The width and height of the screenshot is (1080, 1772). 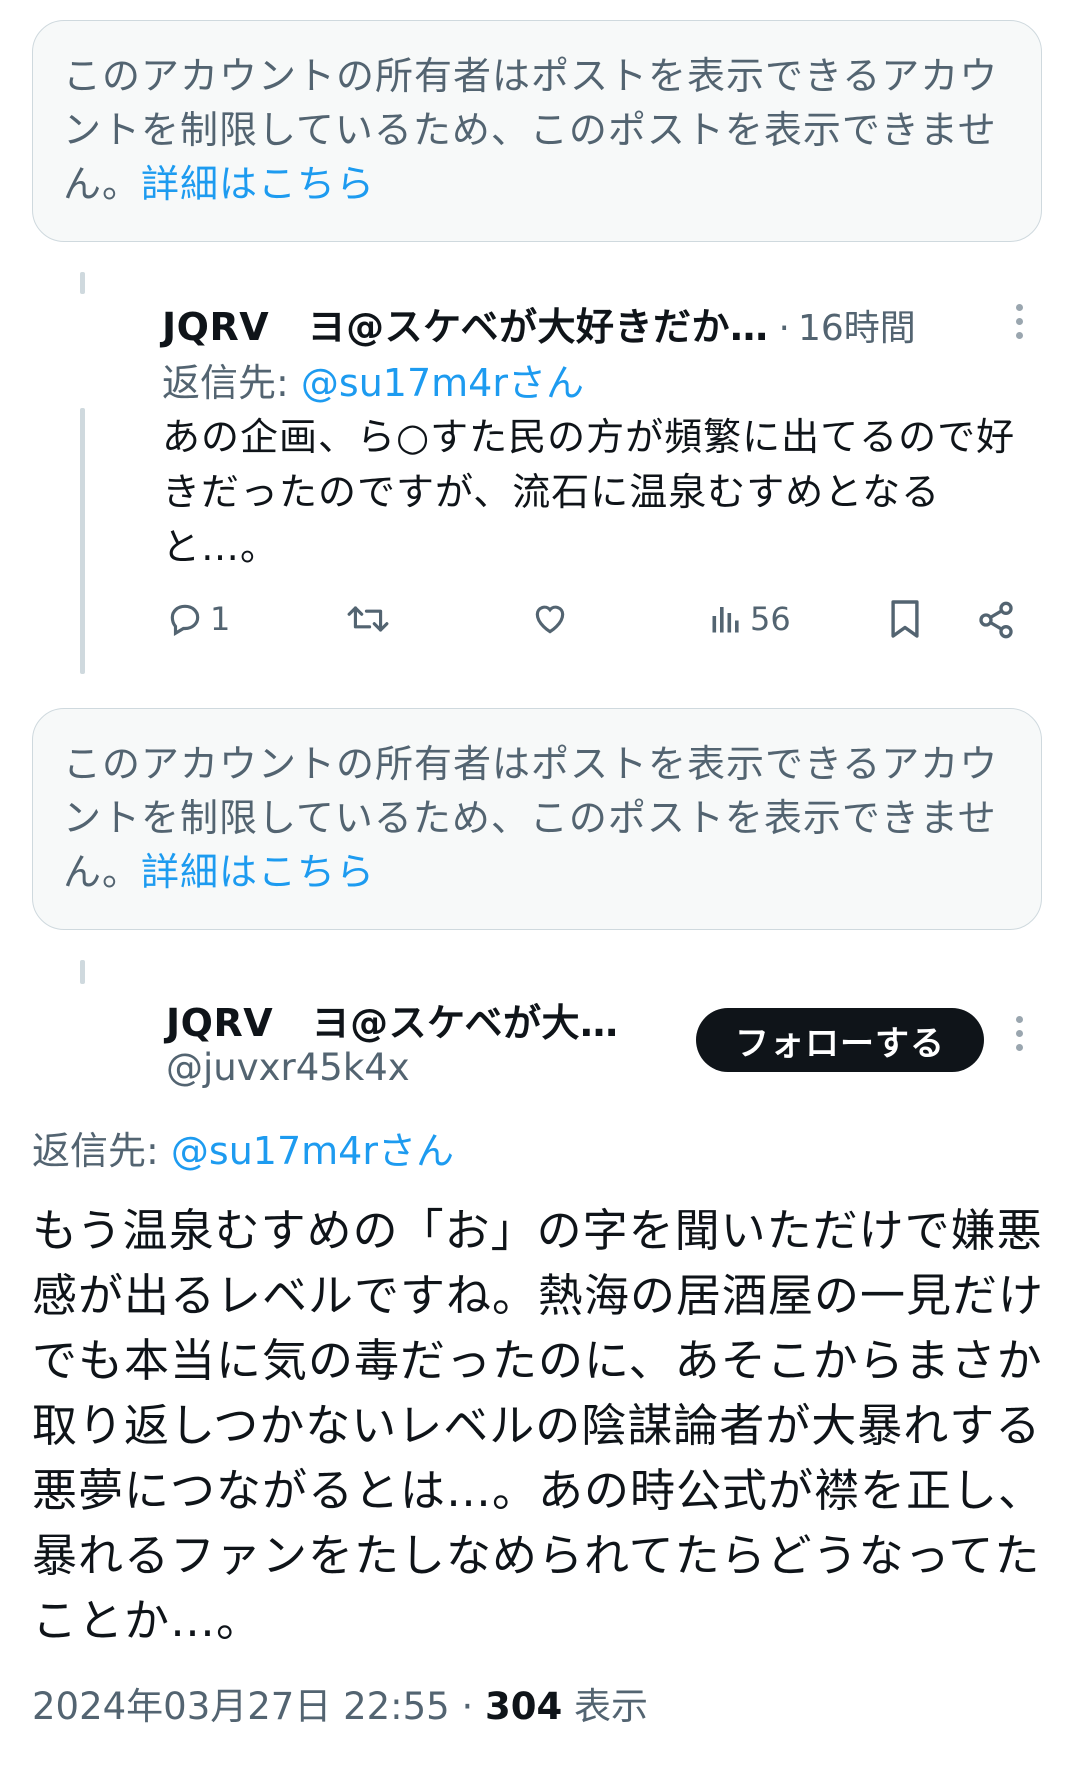 I want to click on follow-button: フォローする, so click(x=840, y=1040).